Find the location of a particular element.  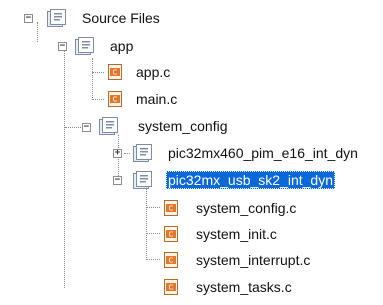

tree-item-system-config: system_config is located at coordinates (191, 127).